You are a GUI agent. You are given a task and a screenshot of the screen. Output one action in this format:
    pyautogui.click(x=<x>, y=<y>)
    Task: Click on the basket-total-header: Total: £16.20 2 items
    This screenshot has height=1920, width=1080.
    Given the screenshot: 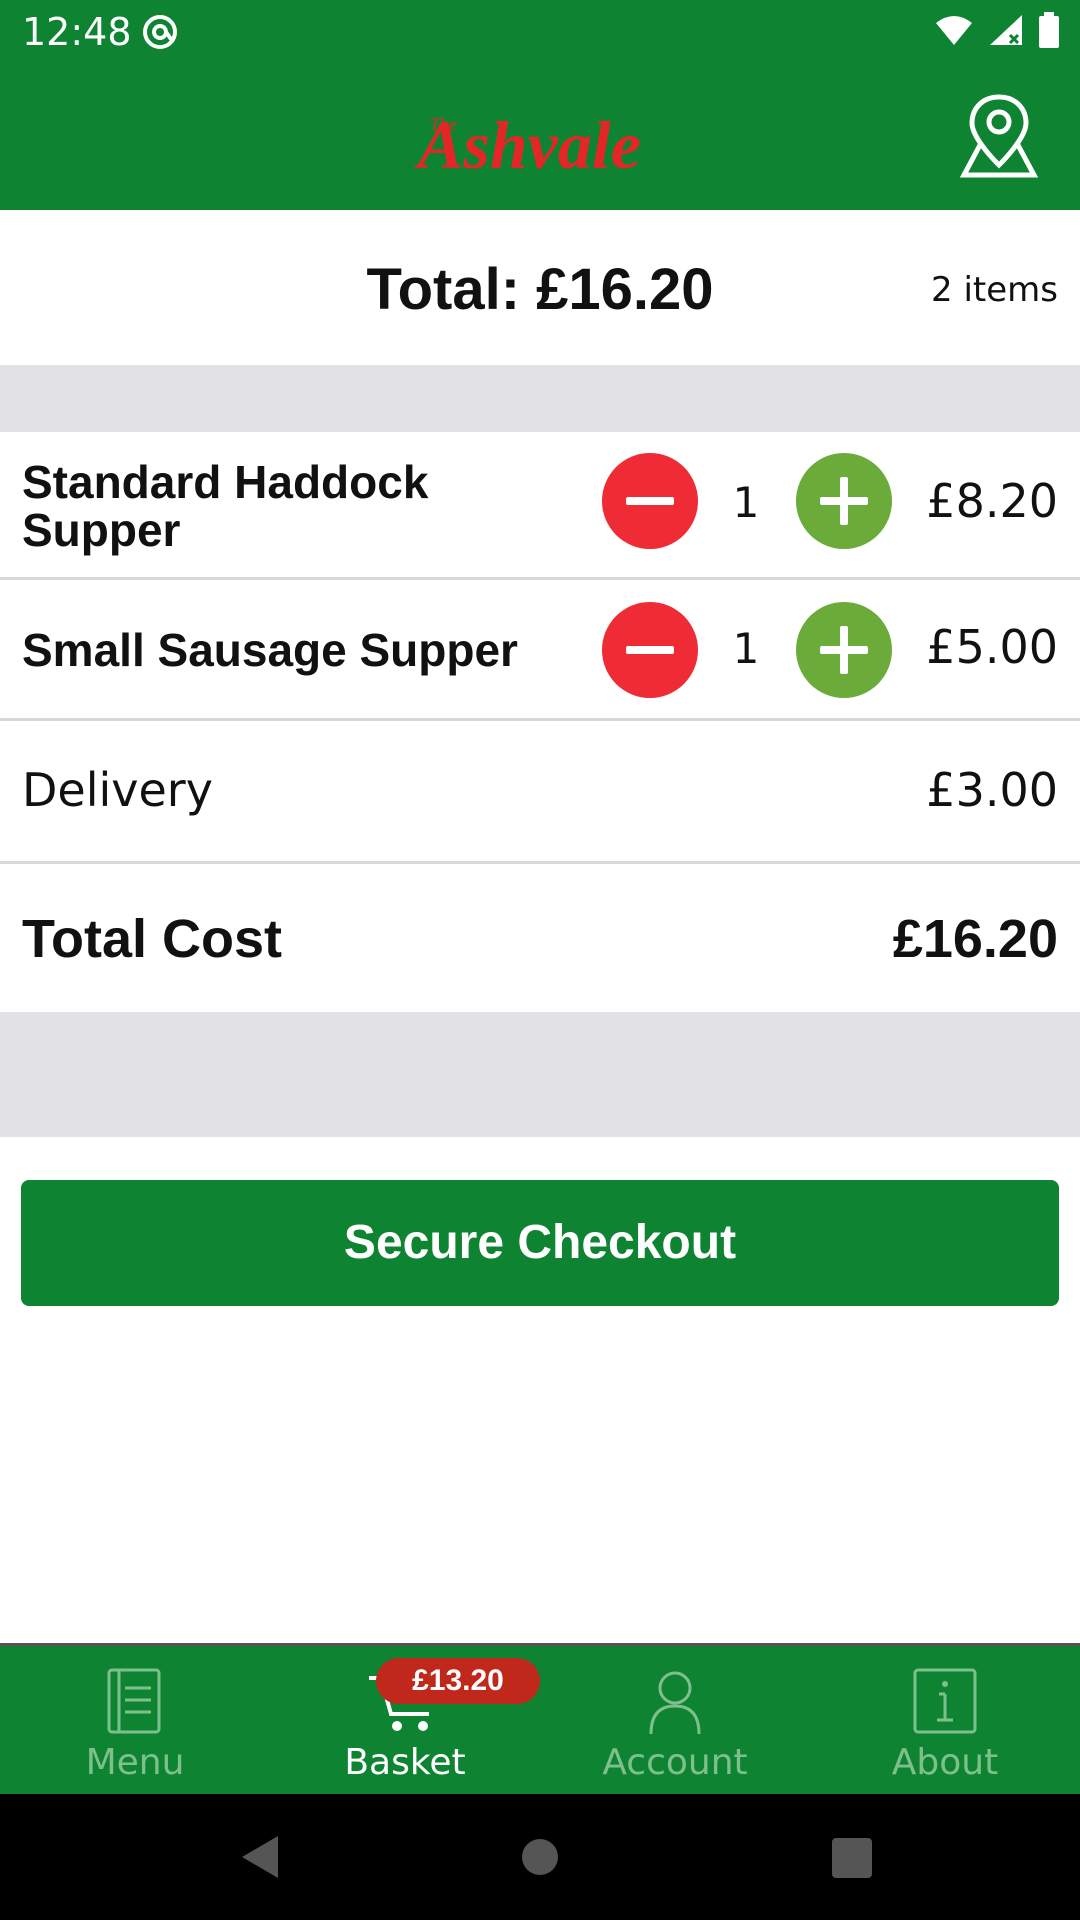 What is the action you would take?
    pyautogui.click(x=540, y=287)
    